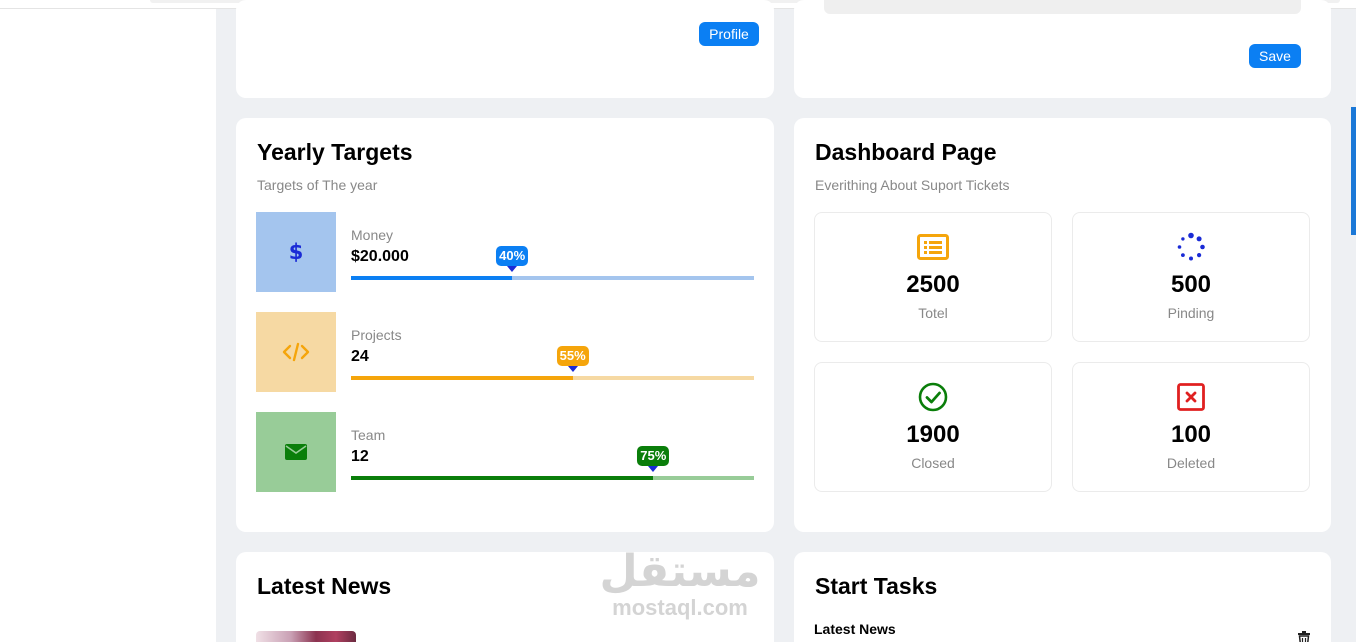  I want to click on start-tasks-title: Start Tasks, so click(876, 586).